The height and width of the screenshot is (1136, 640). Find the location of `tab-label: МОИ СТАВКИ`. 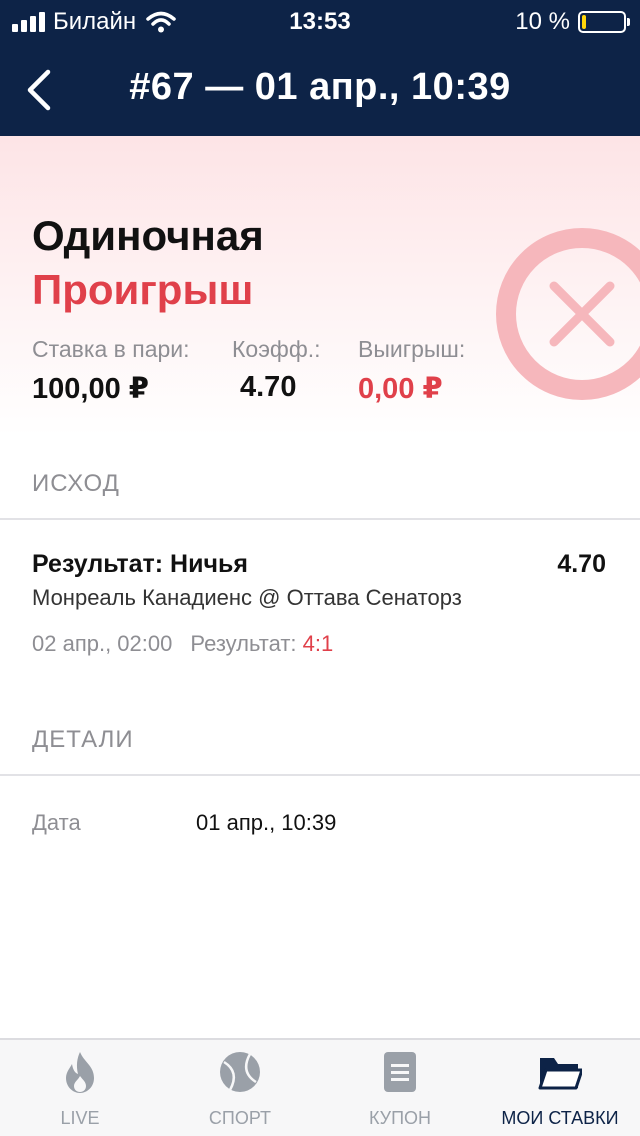

tab-label: МОИ СТАВКИ is located at coordinates (560, 1118).